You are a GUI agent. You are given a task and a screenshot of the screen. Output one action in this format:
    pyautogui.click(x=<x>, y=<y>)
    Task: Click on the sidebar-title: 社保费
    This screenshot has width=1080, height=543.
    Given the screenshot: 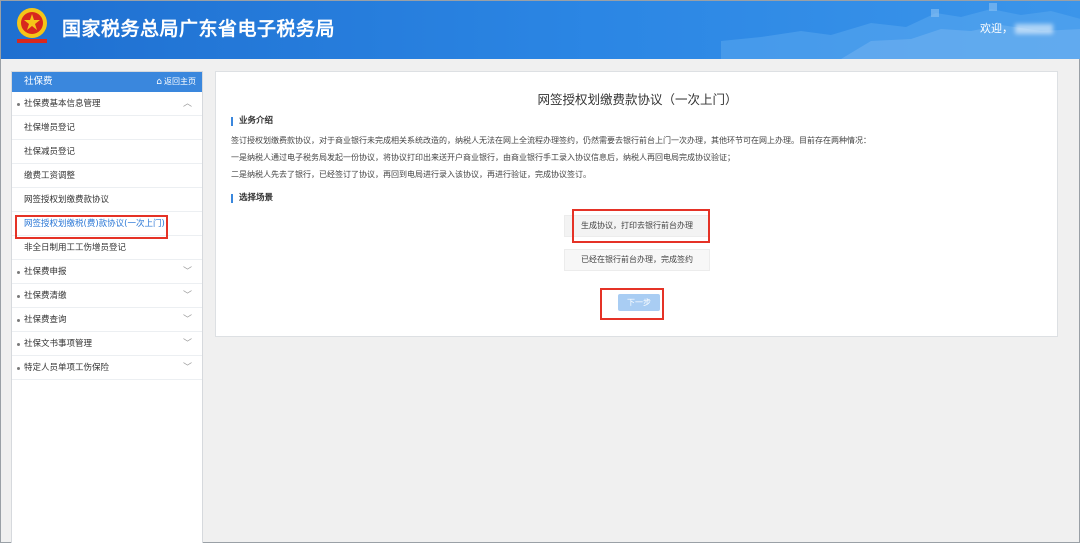 What is the action you would take?
    pyautogui.click(x=38, y=81)
    